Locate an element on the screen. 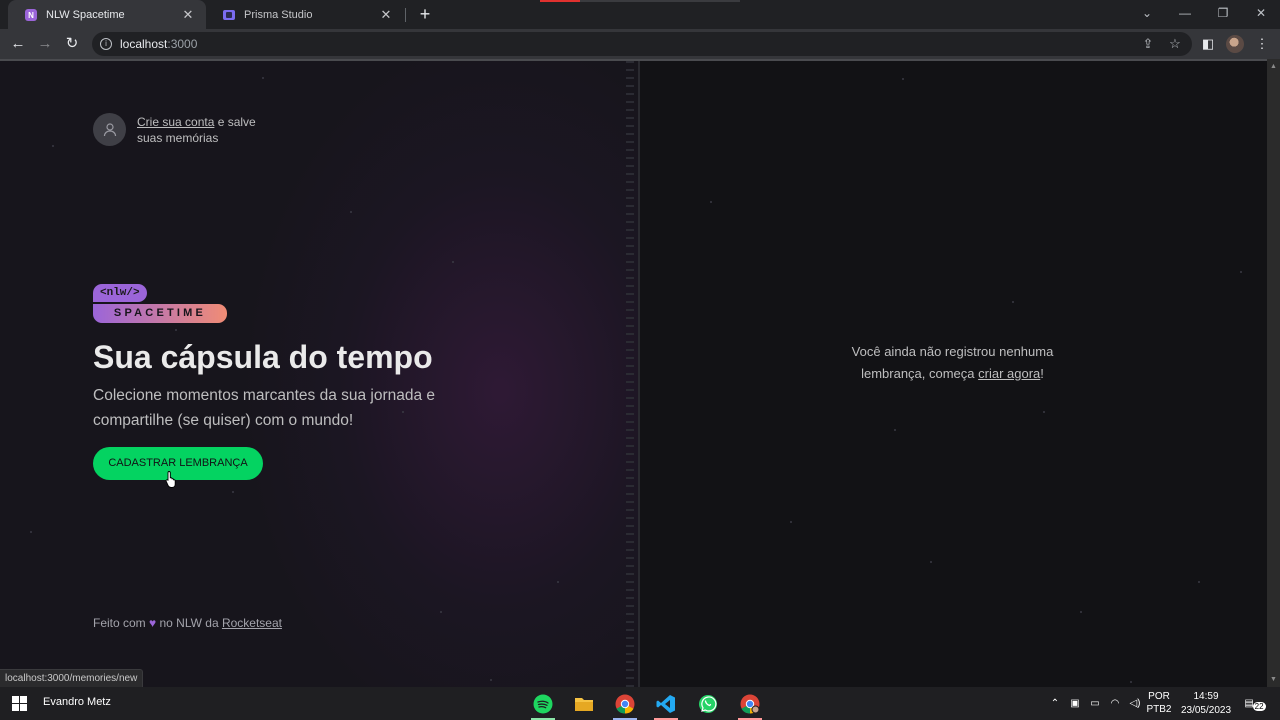 This screenshot has width=1280, height=720. share-icon: ⇪ is located at coordinates (1148, 44).